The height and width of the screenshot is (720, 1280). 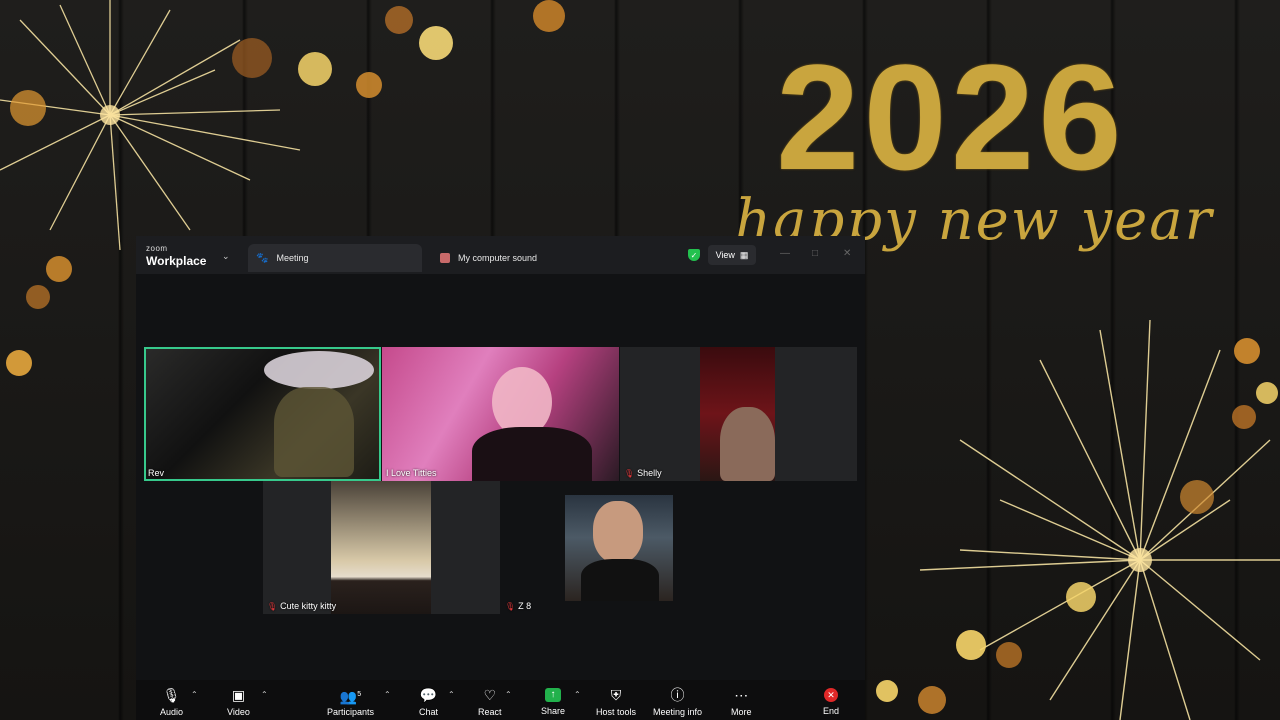 What do you see at coordinates (302, 606) in the screenshot?
I see `participant-name: 🎙 Cute kitty kitty` at bounding box center [302, 606].